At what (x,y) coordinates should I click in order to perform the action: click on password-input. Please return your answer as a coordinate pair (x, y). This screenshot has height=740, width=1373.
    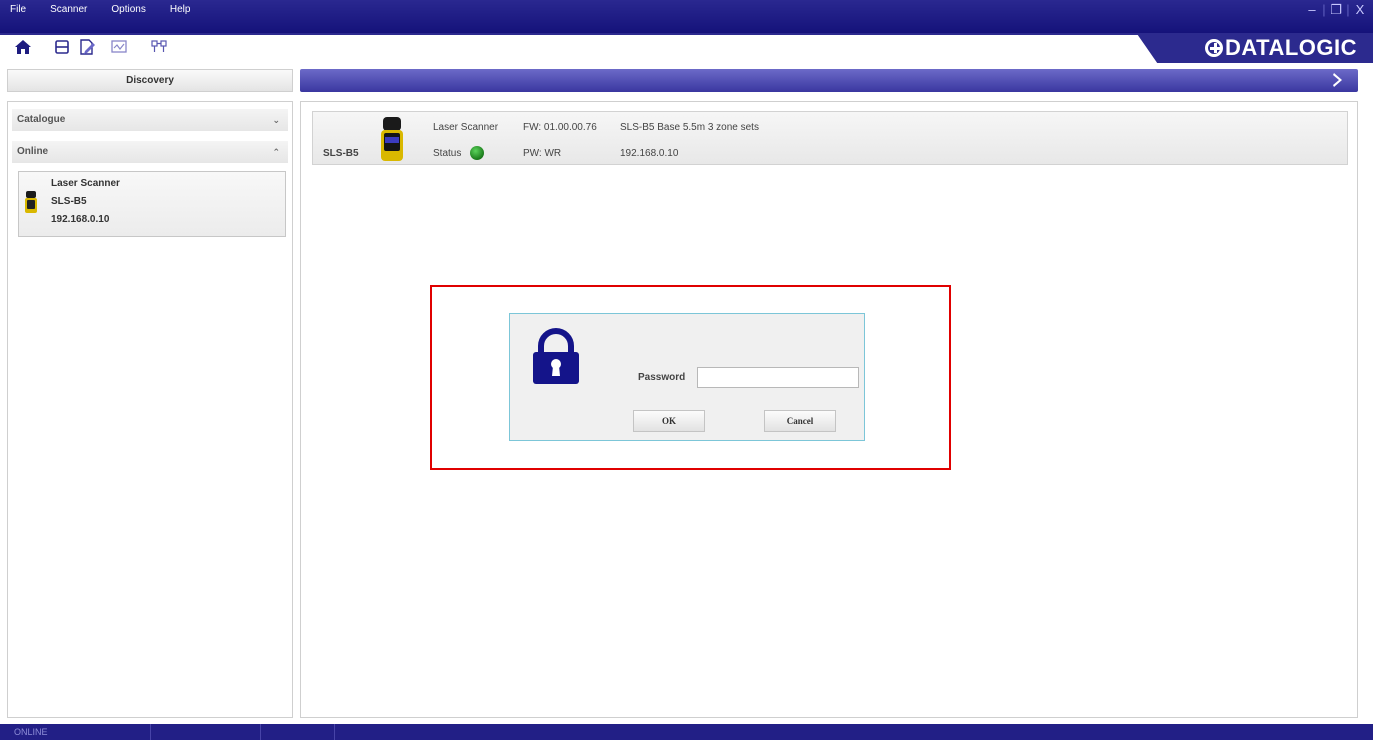
    Looking at the image, I should click on (778, 377).